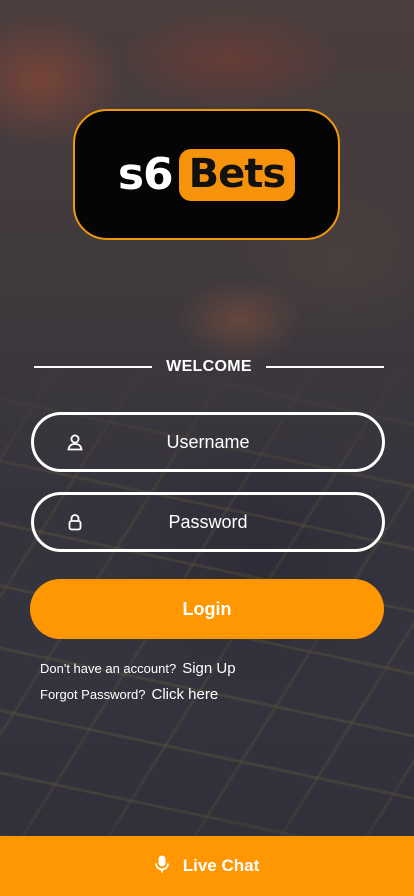 This screenshot has width=414, height=896. Describe the element at coordinates (75, 522) in the screenshot. I see `lock-icon` at that location.